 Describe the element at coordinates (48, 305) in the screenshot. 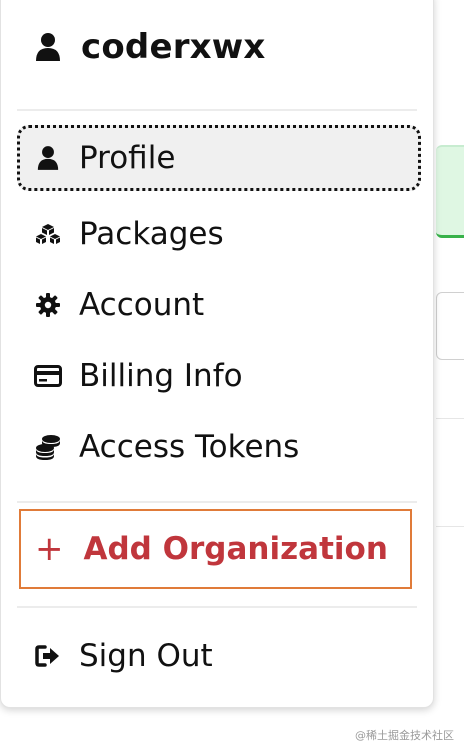

I see `gear-icon` at that location.